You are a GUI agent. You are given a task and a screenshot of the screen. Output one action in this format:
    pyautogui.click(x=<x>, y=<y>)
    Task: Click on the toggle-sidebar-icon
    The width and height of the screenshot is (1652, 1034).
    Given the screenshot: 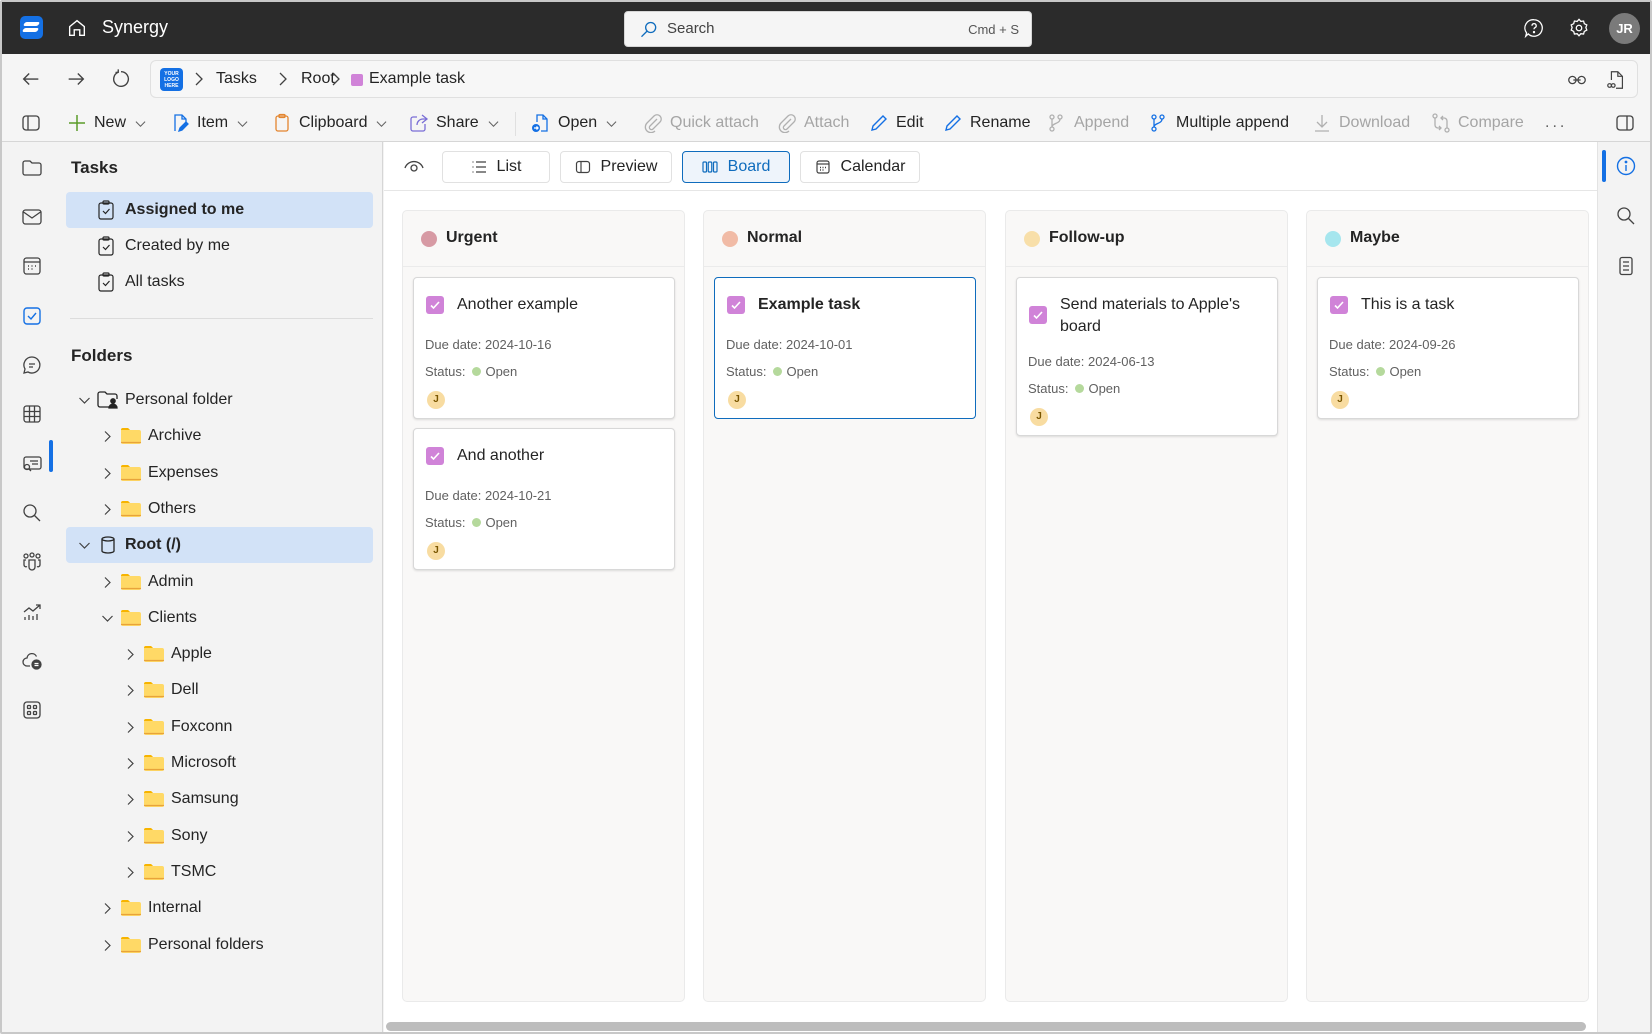 What is the action you would take?
    pyautogui.click(x=31, y=123)
    